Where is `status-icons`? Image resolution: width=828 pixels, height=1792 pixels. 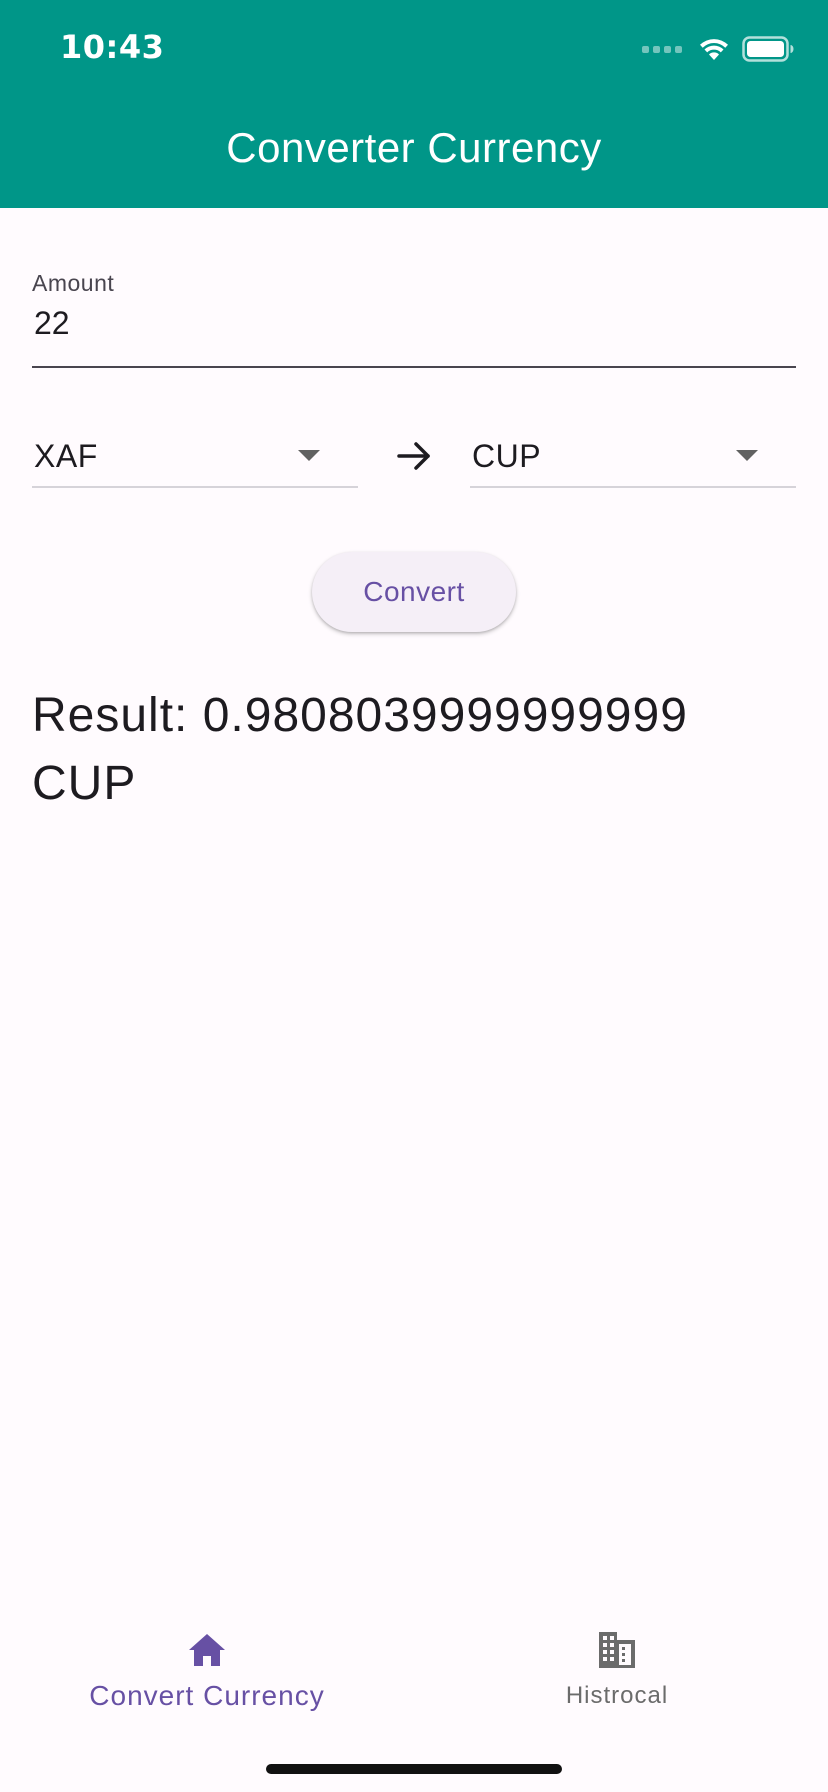 status-icons is located at coordinates (718, 49).